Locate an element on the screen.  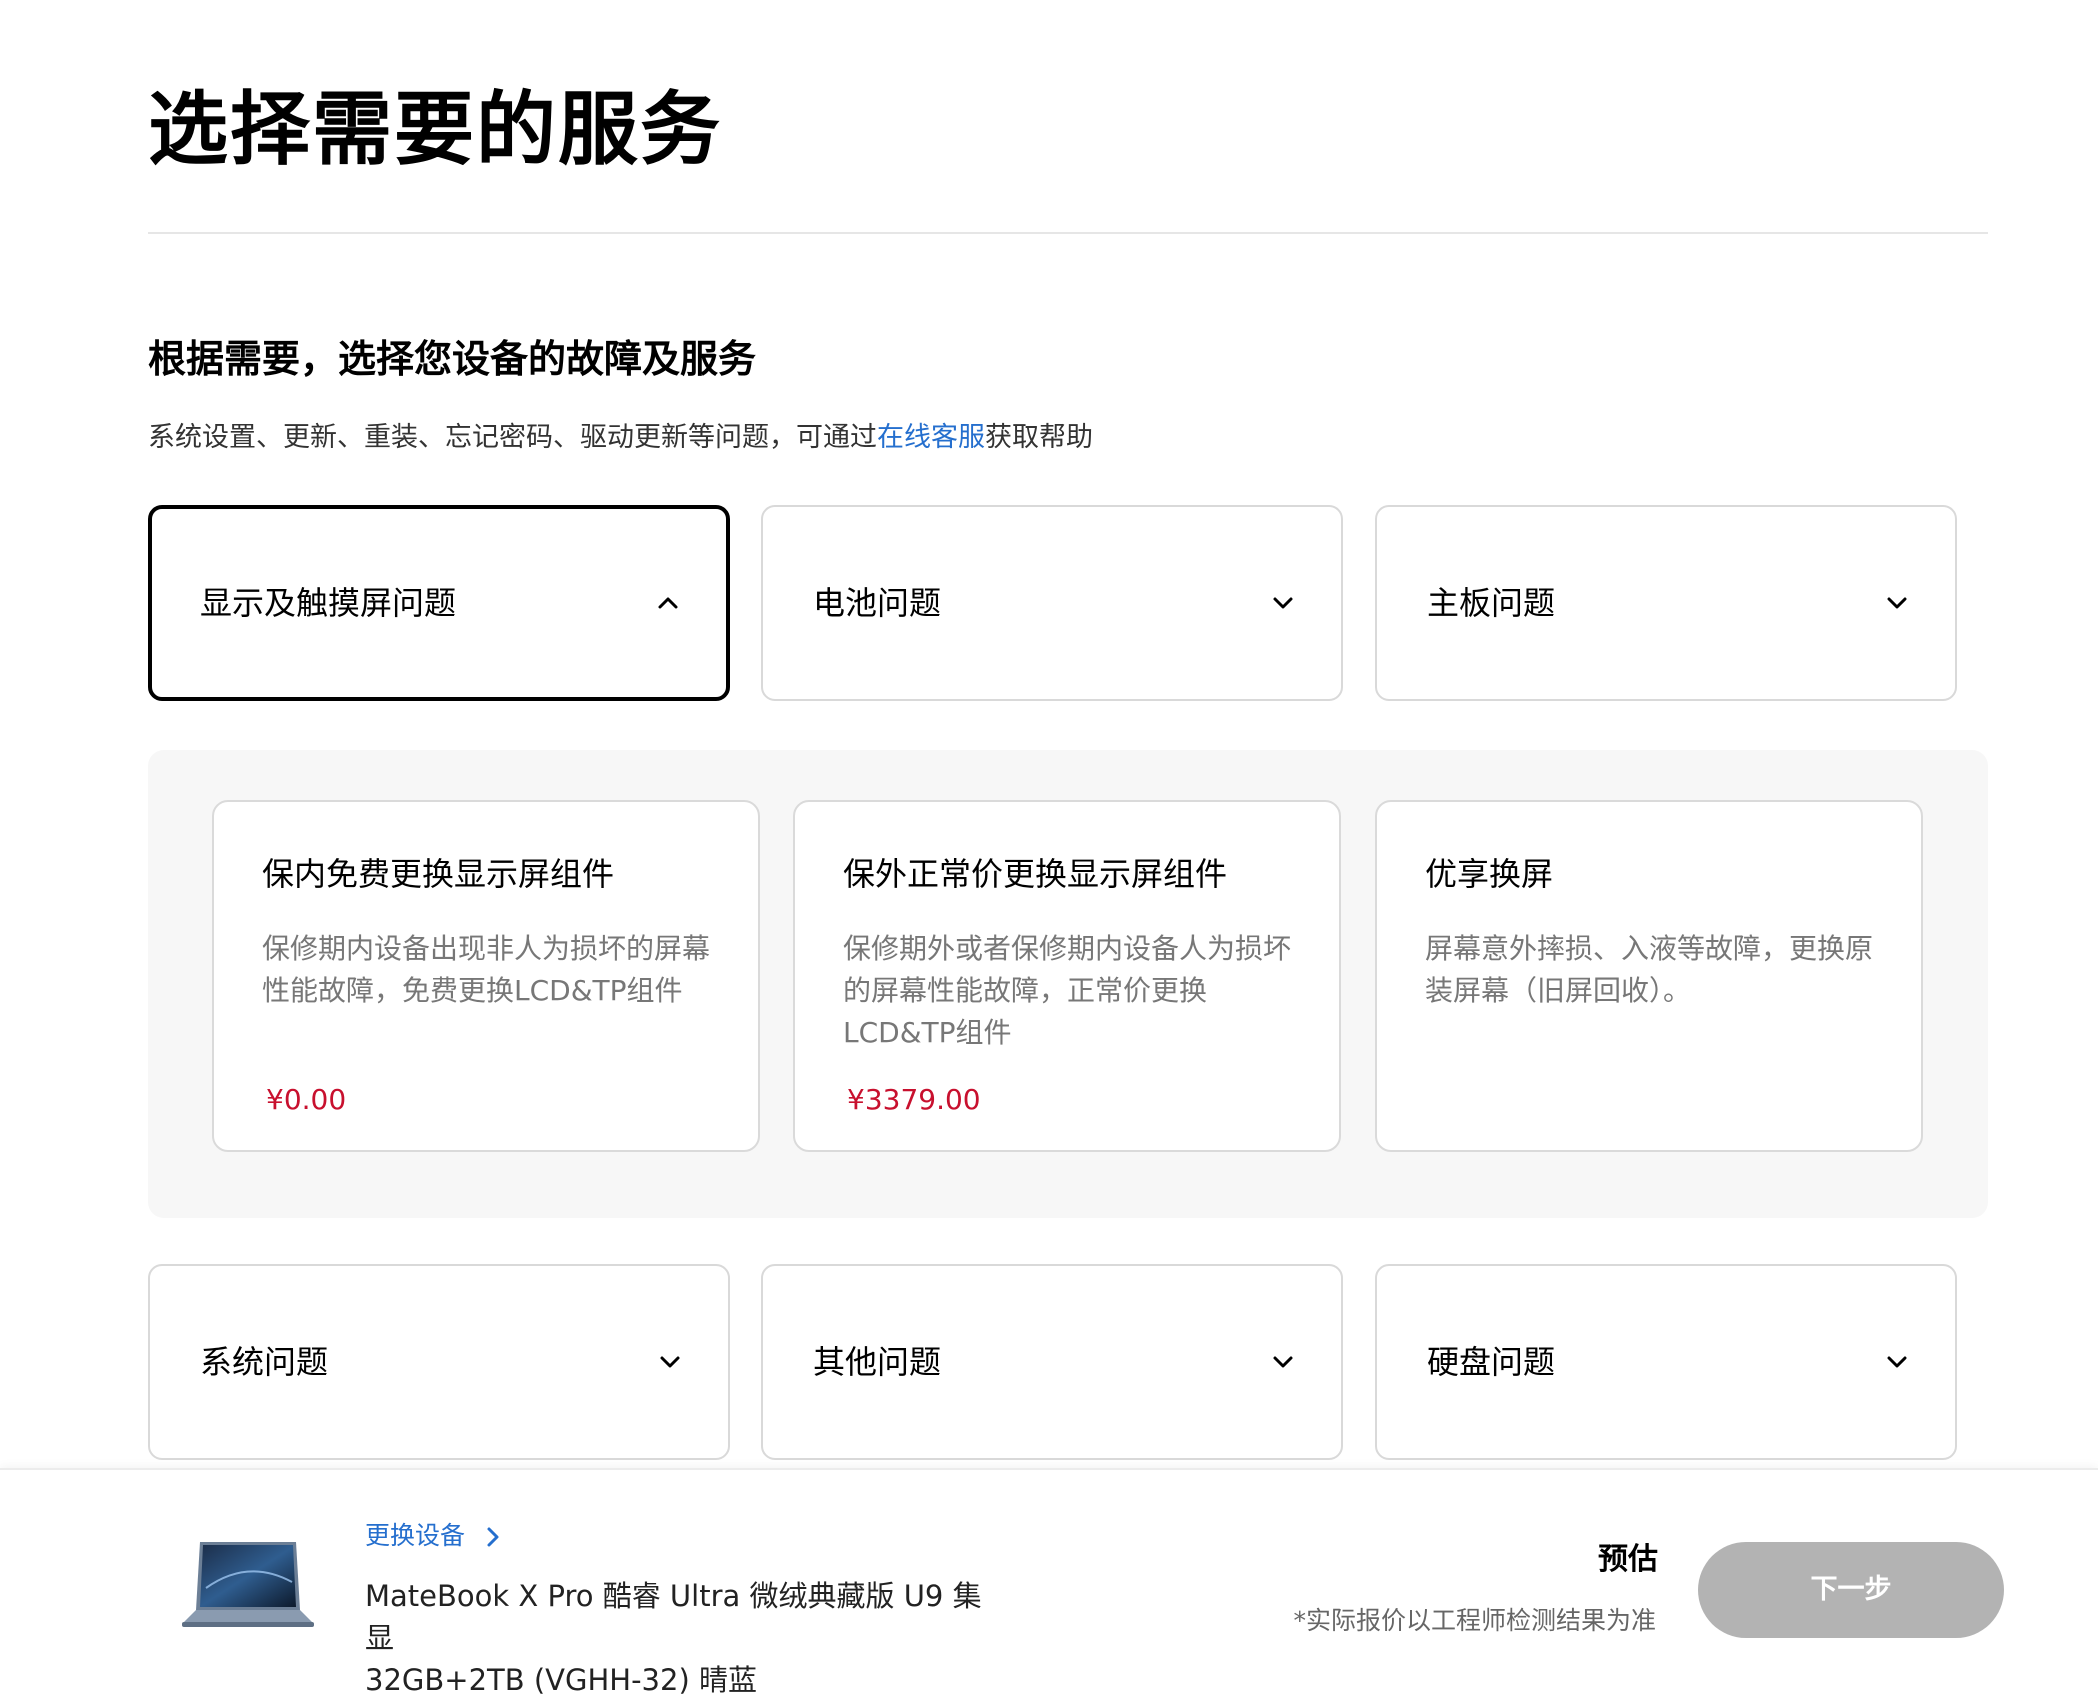
device-name-line: MateBook X Pro 酷睿 Ultra 微绒典藏版 U9 集显 is located at coordinates (673, 1617).